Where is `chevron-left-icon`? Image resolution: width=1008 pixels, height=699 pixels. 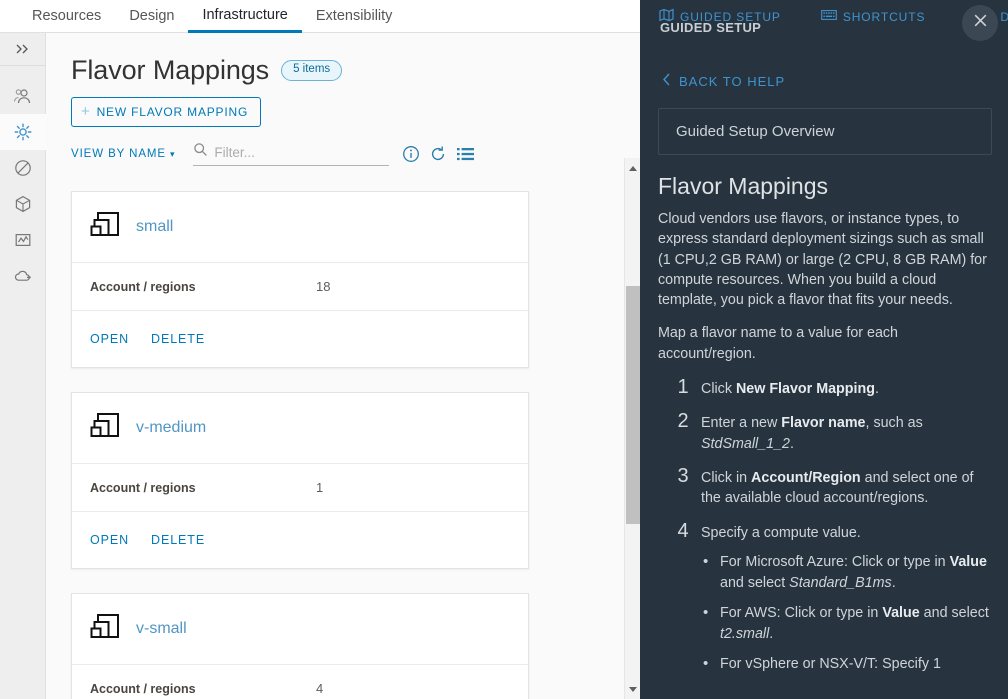 chevron-left-icon is located at coordinates (666, 81).